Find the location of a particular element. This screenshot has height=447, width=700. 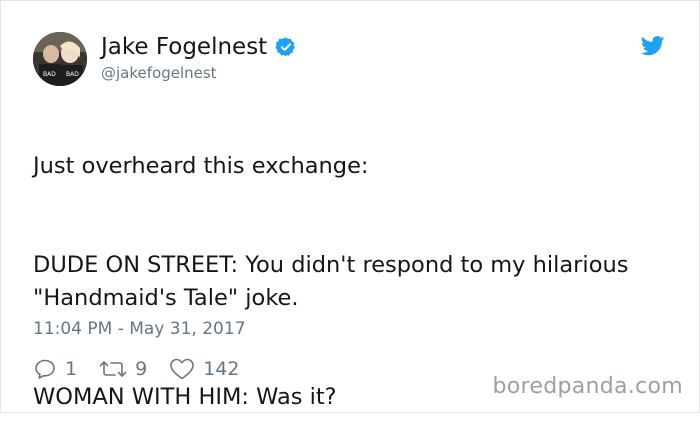

verified-badge-icon is located at coordinates (286, 47).